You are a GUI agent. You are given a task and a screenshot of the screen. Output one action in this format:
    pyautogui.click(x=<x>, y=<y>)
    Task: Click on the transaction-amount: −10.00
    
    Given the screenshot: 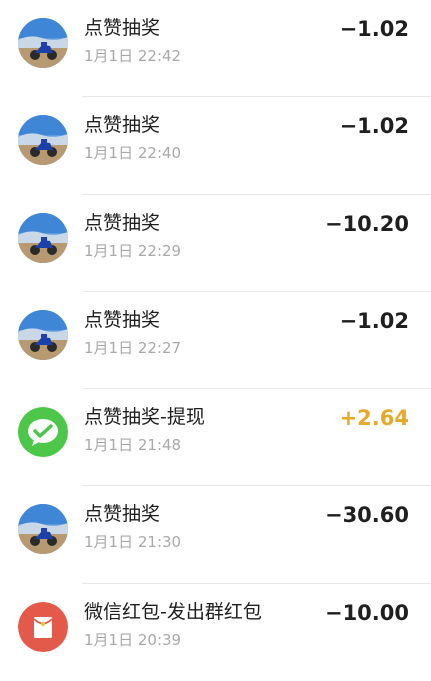 What is the action you would take?
    pyautogui.click(x=366, y=612)
    